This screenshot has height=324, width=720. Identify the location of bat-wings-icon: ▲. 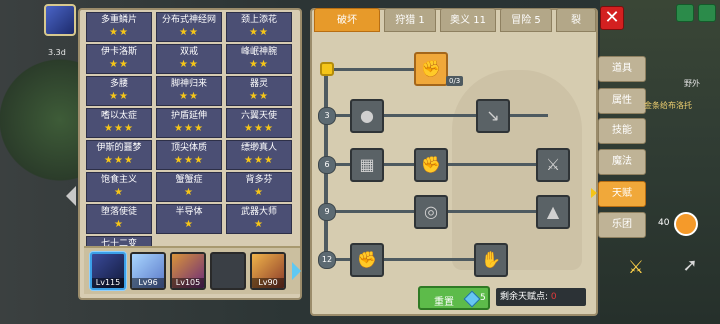
(553, 212).